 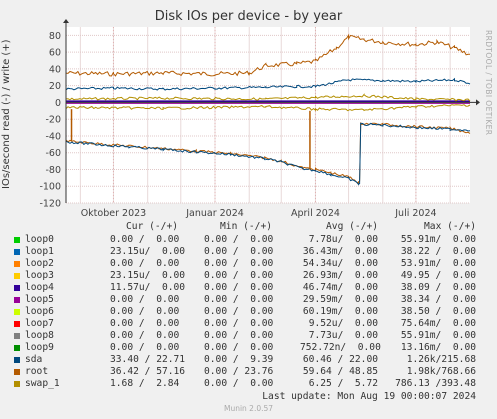 What do you see at coordinates (148, 287) in the screenshot?
I see `legend-value-cur: 11.57u/ 0.00` at bounding box center [148, 287].